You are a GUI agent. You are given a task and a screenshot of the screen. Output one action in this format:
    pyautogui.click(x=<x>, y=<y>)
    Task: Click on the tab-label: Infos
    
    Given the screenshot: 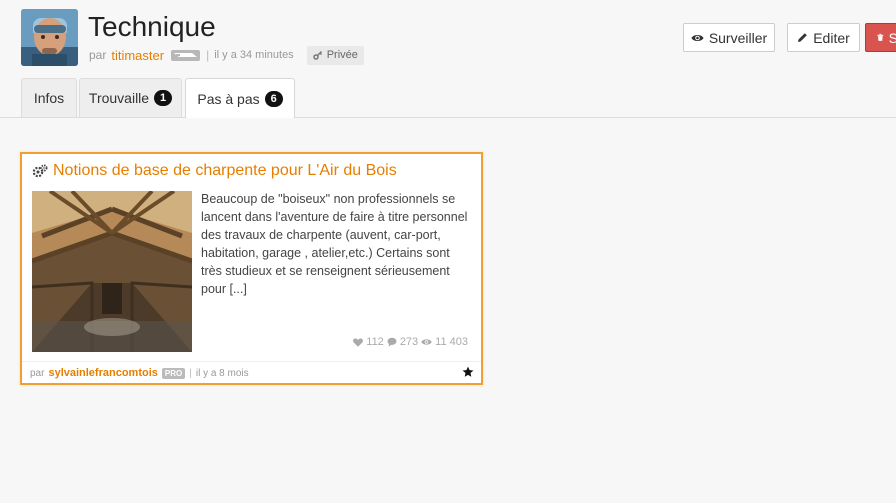 What is the action you would take?
    pyautogui.click(x=49, y=98)
    